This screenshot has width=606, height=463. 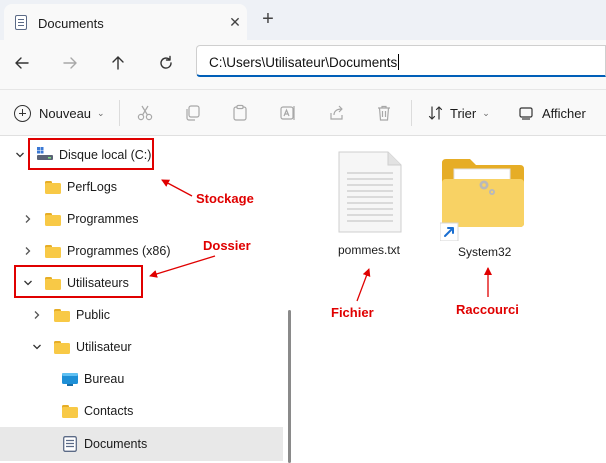 I want to click on tree-item-public: Public, so click(x=141, y=315).